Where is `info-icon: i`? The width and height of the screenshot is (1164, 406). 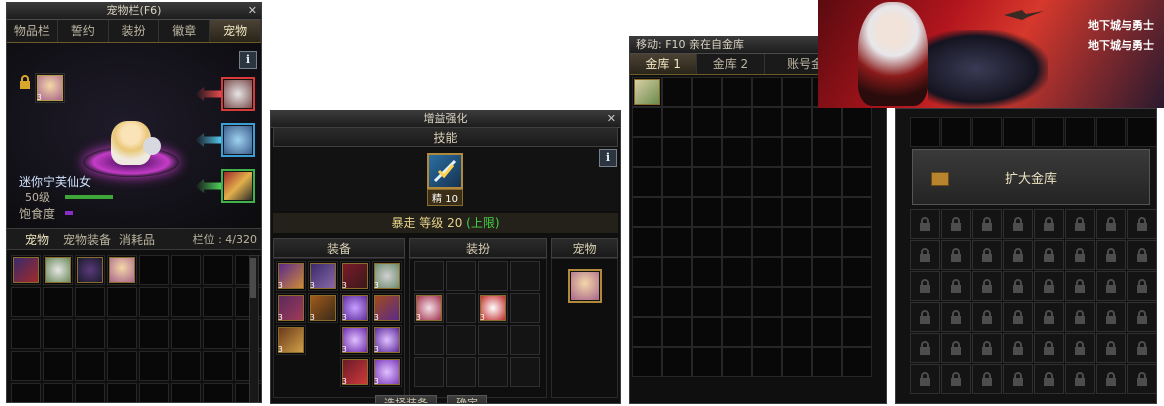
info-icon: i is located at coordinates (608, 158).